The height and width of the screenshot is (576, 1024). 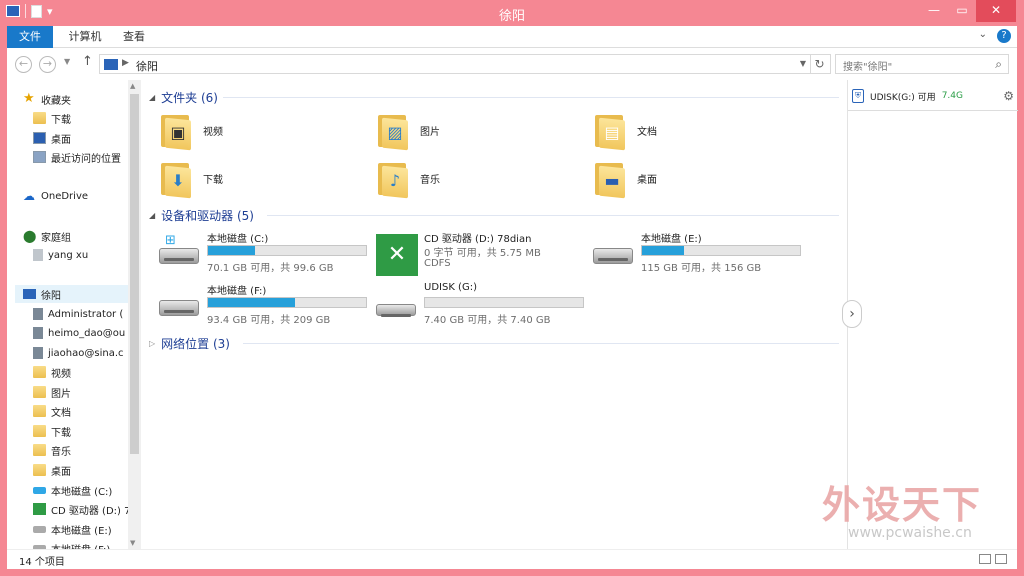 I want to click on pane-toggle-button: ›, so click(x=852, y=314).